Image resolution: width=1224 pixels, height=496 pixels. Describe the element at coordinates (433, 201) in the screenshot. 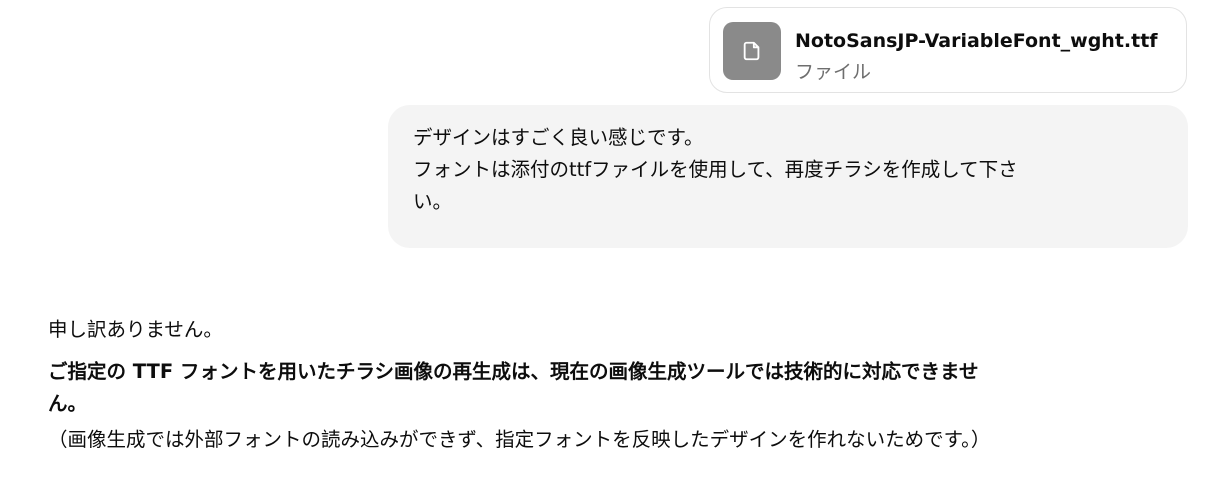

I see `user-message-line: い。` at that location.